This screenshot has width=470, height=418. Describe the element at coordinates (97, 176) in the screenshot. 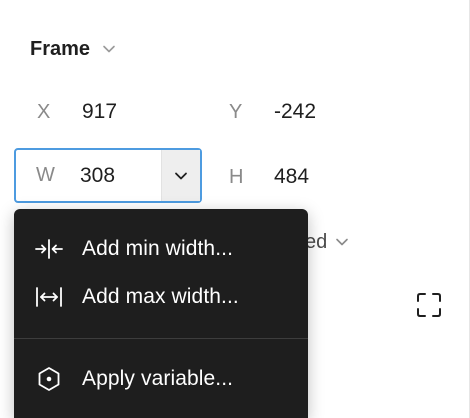

I see `w-value: 308` at that location.